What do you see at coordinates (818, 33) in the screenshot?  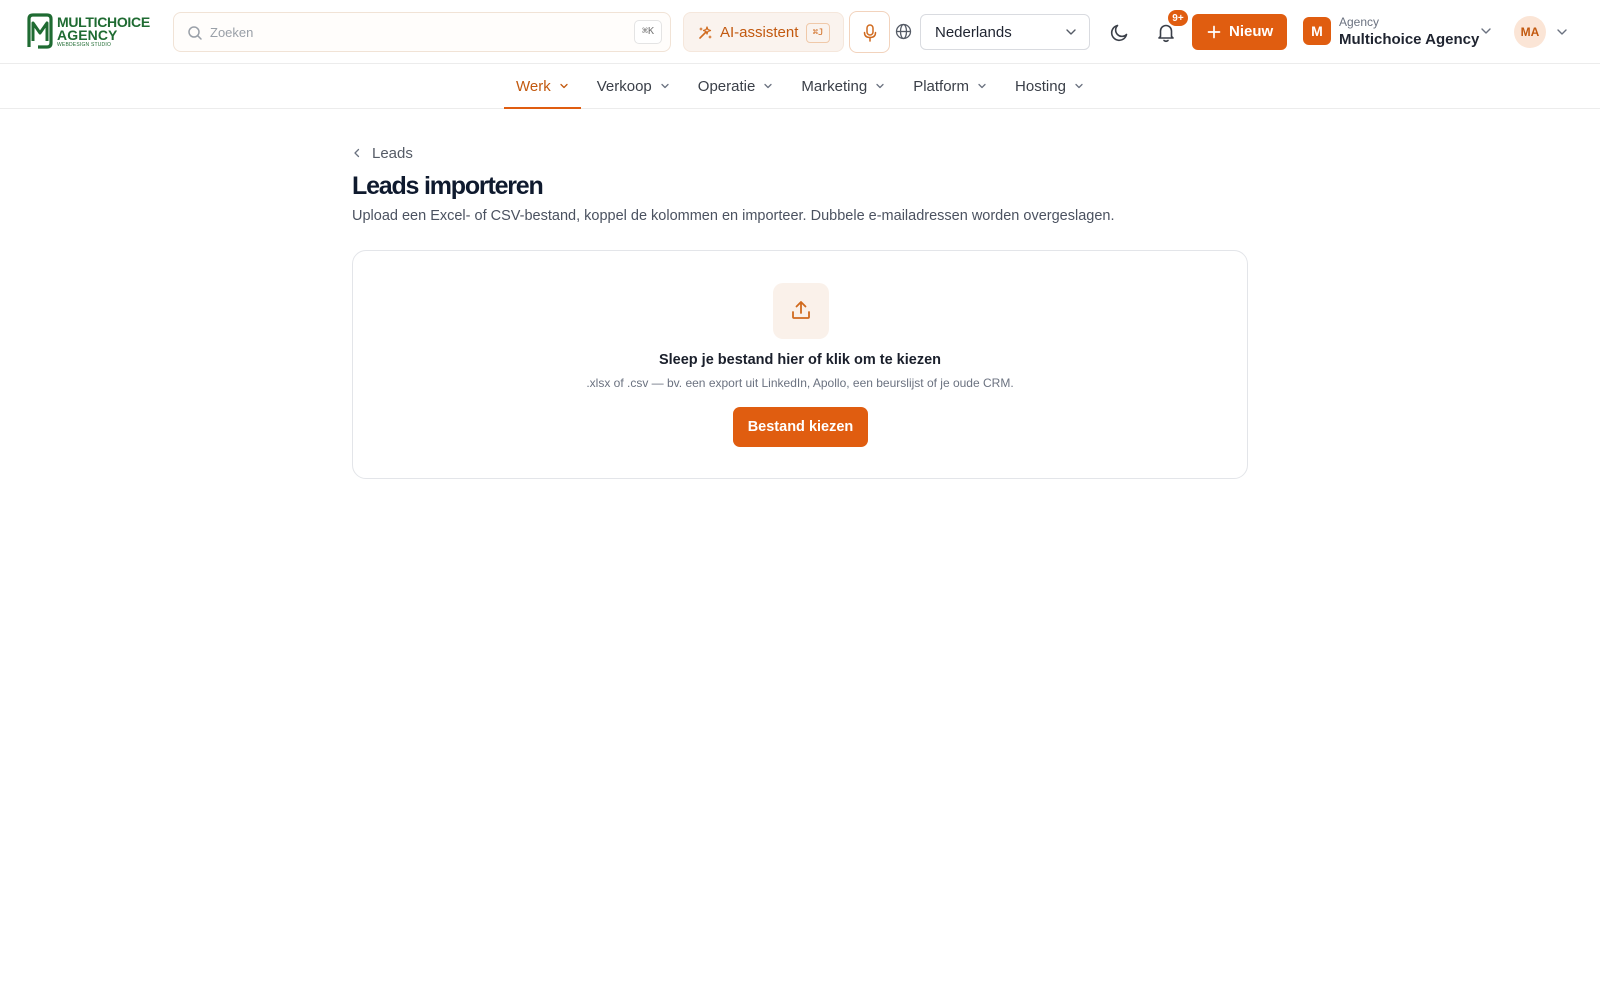 I see `ai-assistant-shortcut: ⌘J` at bounding box center [818, 33].